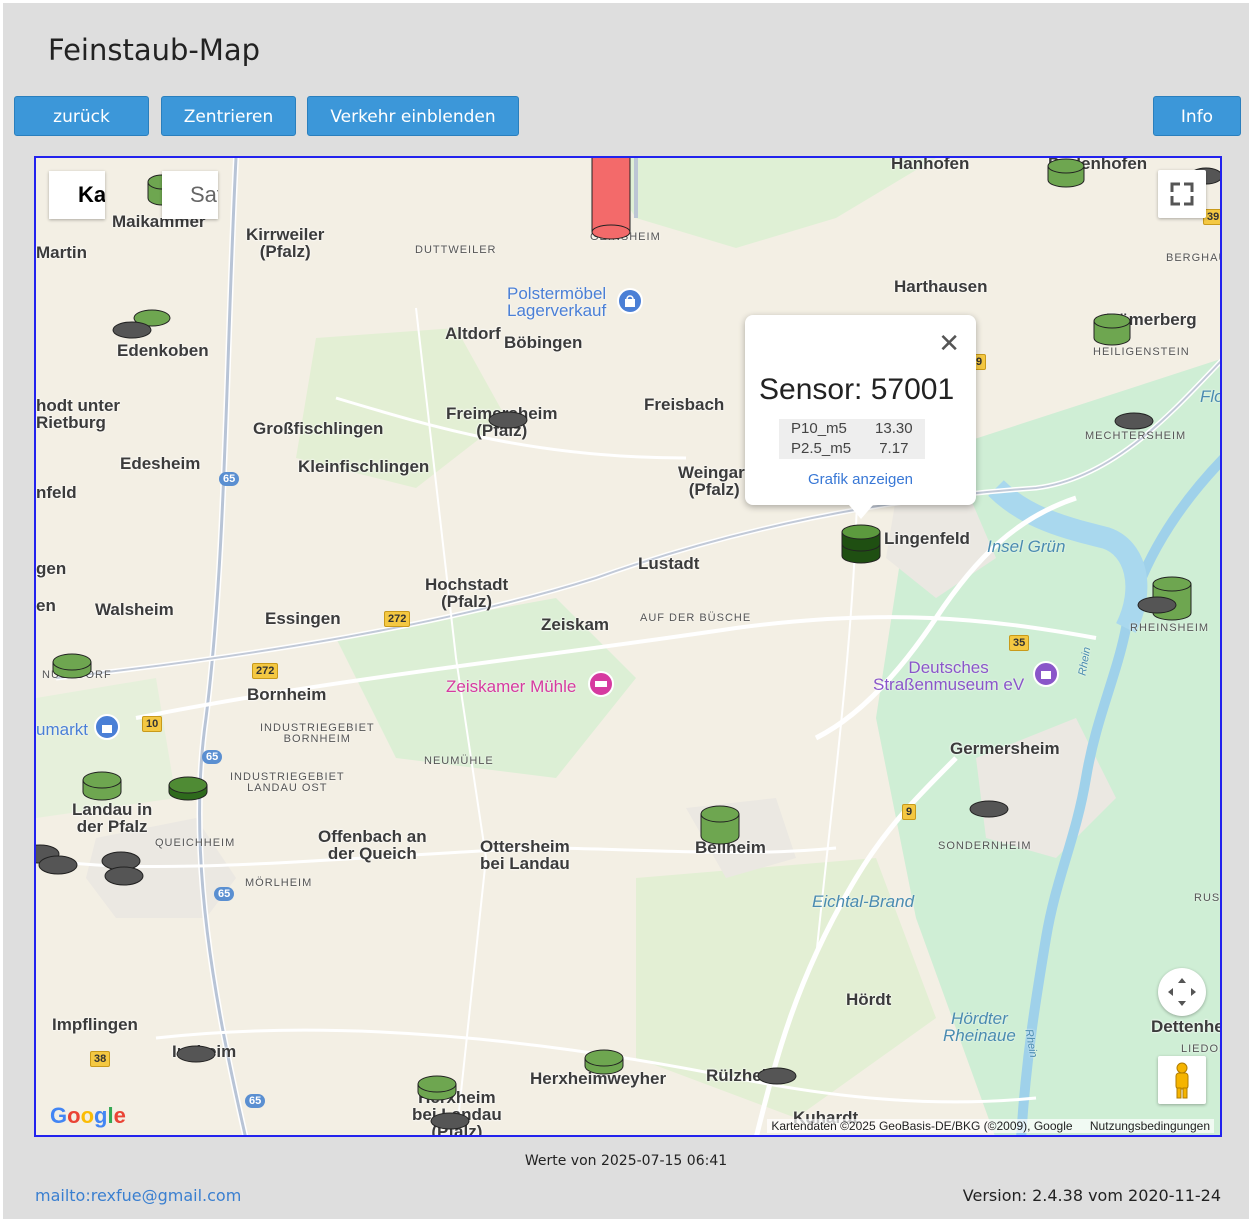  Describe the element at coordinates (894, 448) in the screenshot. I see `value-number: 7.17` at that location.